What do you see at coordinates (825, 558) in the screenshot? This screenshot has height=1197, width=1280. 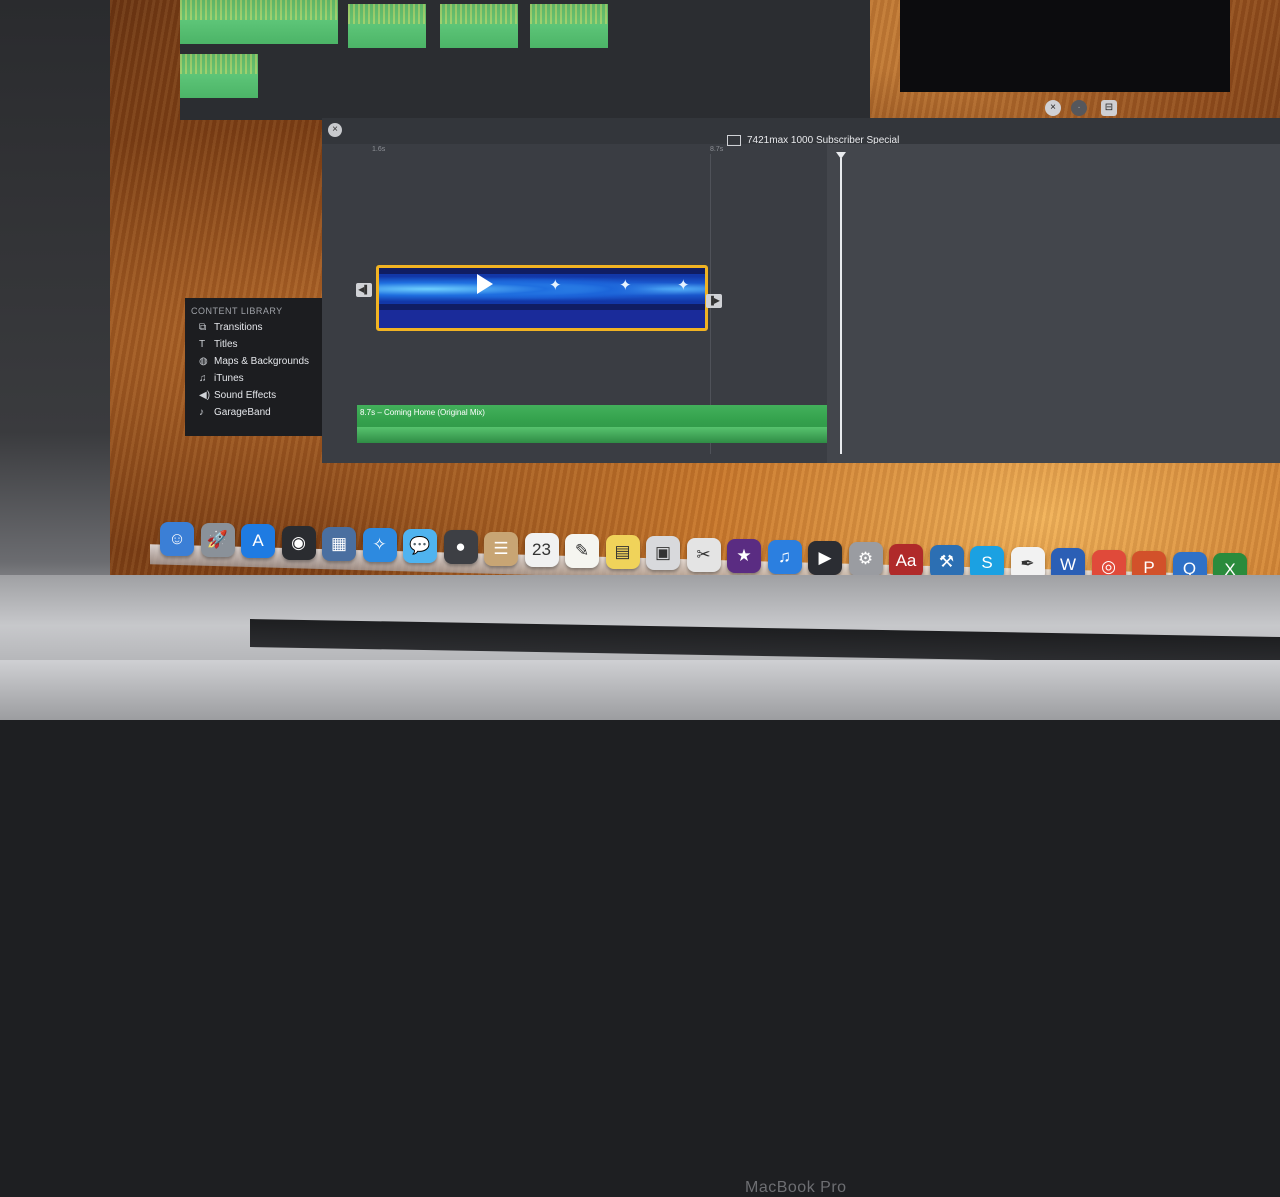 I see `final-cut-icon: ▶` at bounding box center [825, 558].